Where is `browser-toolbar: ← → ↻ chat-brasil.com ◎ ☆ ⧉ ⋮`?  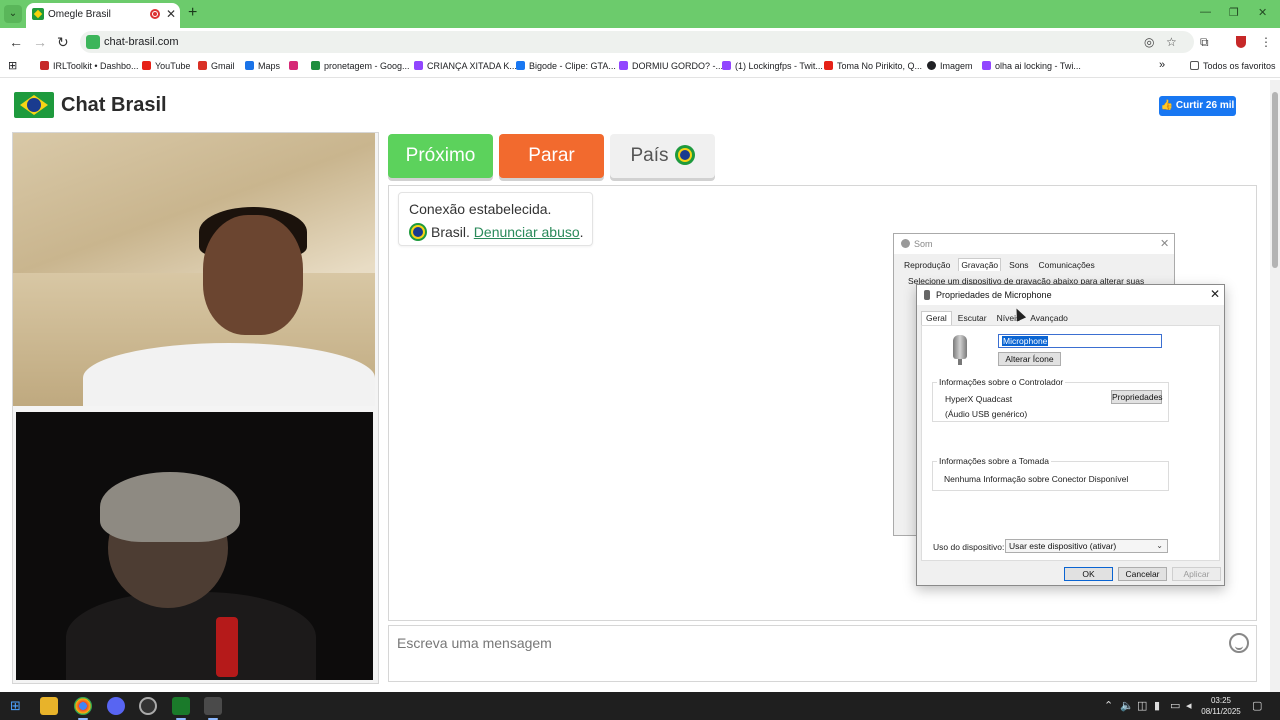 browser-toolbar: ← → ↻ chat-brasil.com ◎ ☆ ⧉ ⋮ is located at coordinates (640, 42).